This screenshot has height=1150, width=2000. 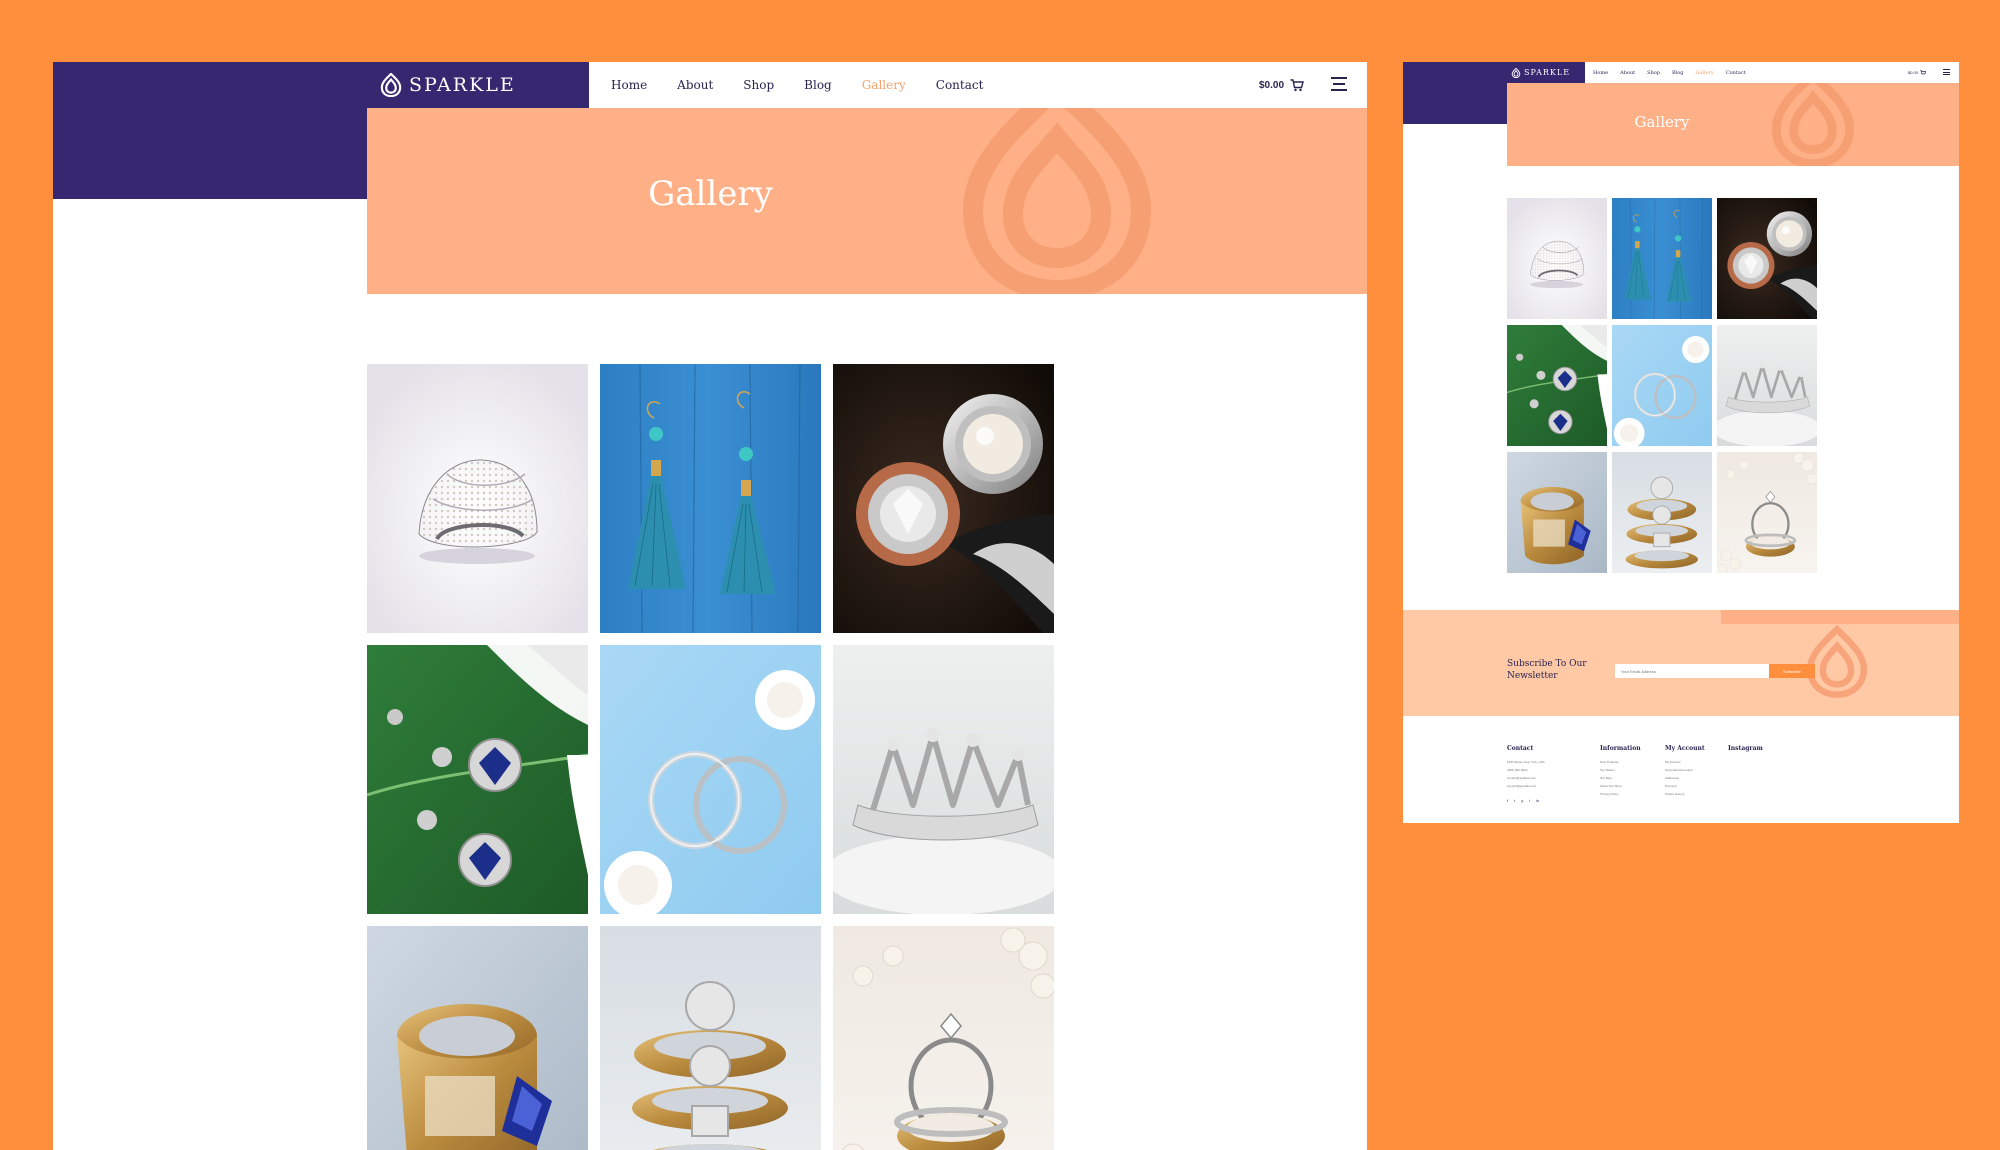 What do you see at coordinates (1620, 764) in the screenshot?
I see `footer-link: New Products` at bounding box center [1620, 764].